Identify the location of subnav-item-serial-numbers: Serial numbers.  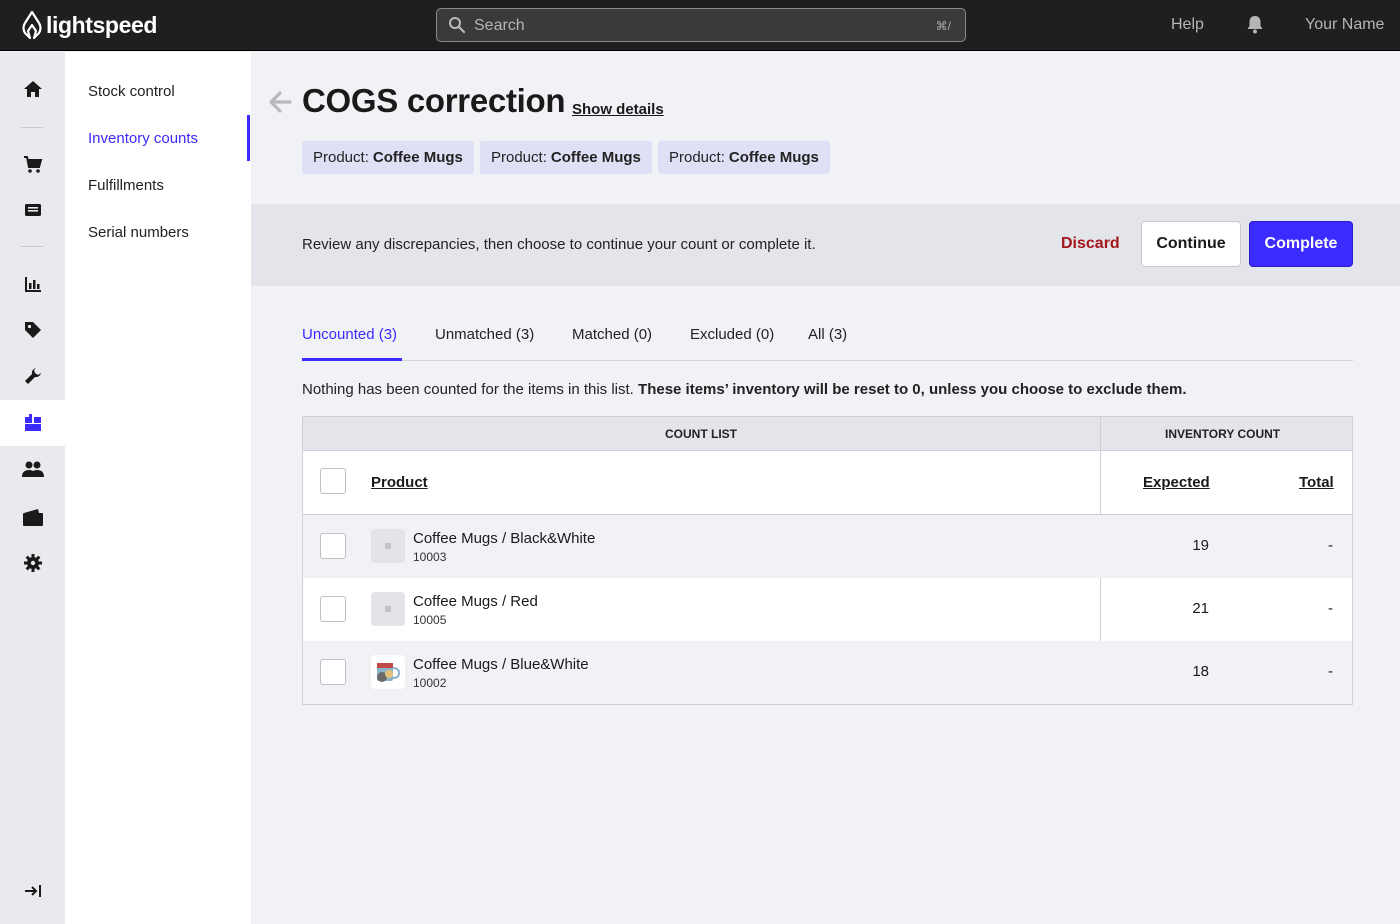
(138, 232).